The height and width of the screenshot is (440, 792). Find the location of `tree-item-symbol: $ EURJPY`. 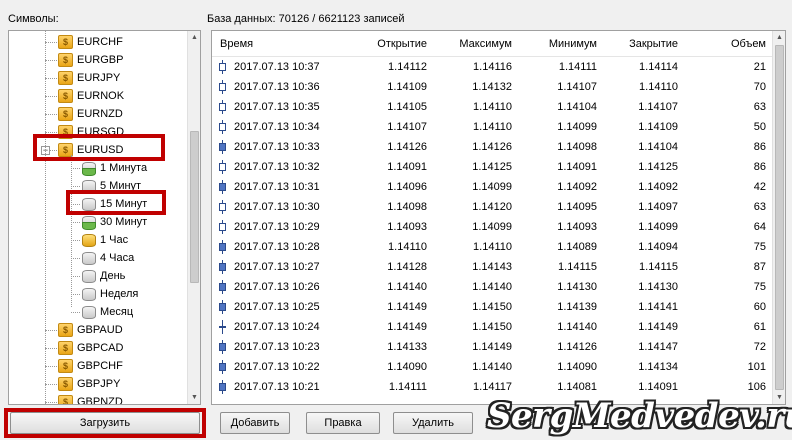

tree-item-symbol: $ EURJPY is located at coordinates (89, 78).